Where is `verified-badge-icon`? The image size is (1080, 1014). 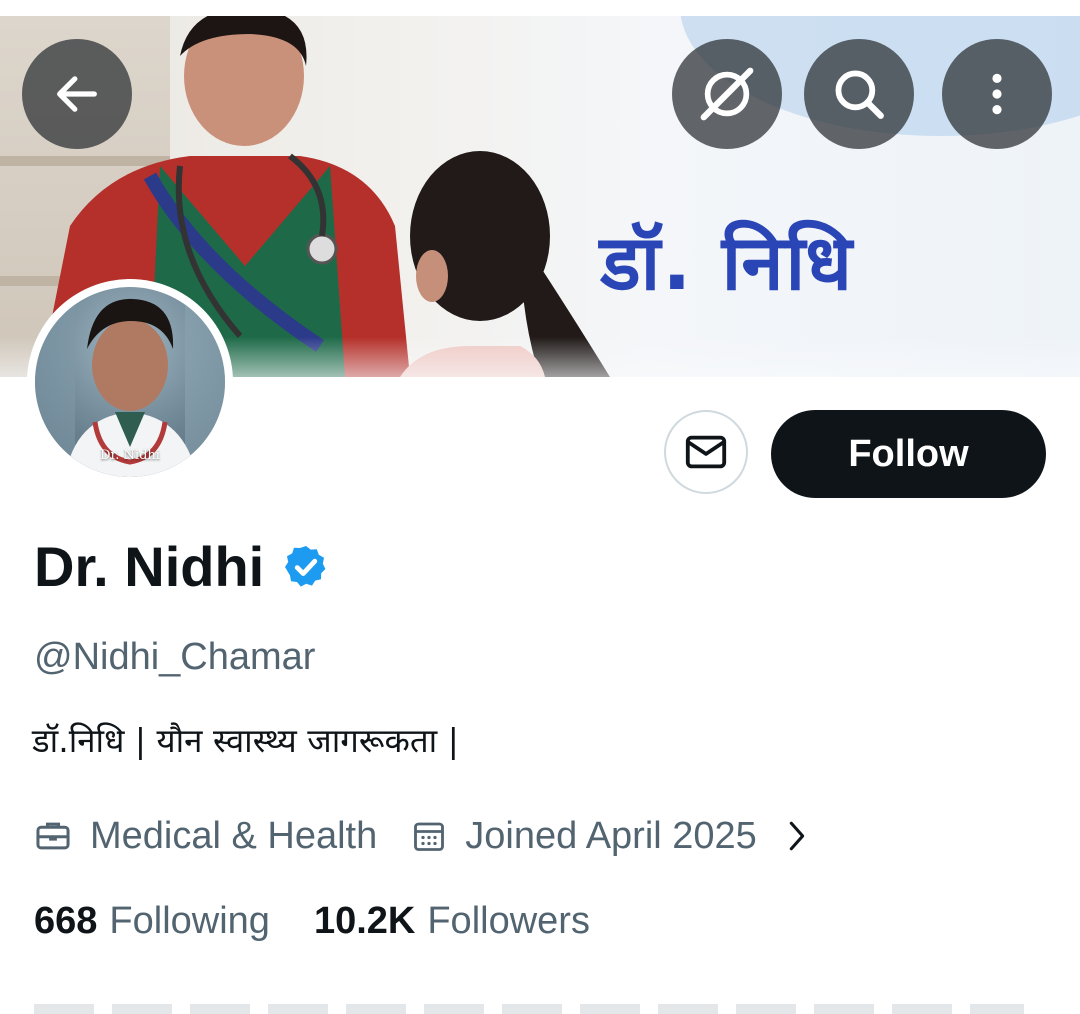 verified-badge-icon is located at coordinates (306, 567).